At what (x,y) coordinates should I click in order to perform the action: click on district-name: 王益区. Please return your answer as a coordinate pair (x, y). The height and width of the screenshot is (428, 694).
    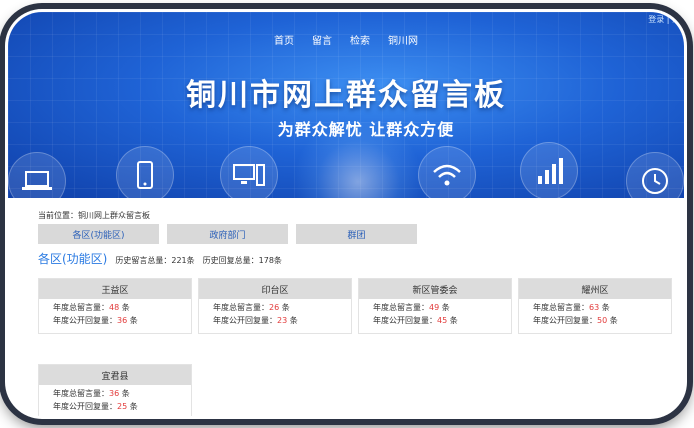
    Looking at the image, I should click on (115, 289).